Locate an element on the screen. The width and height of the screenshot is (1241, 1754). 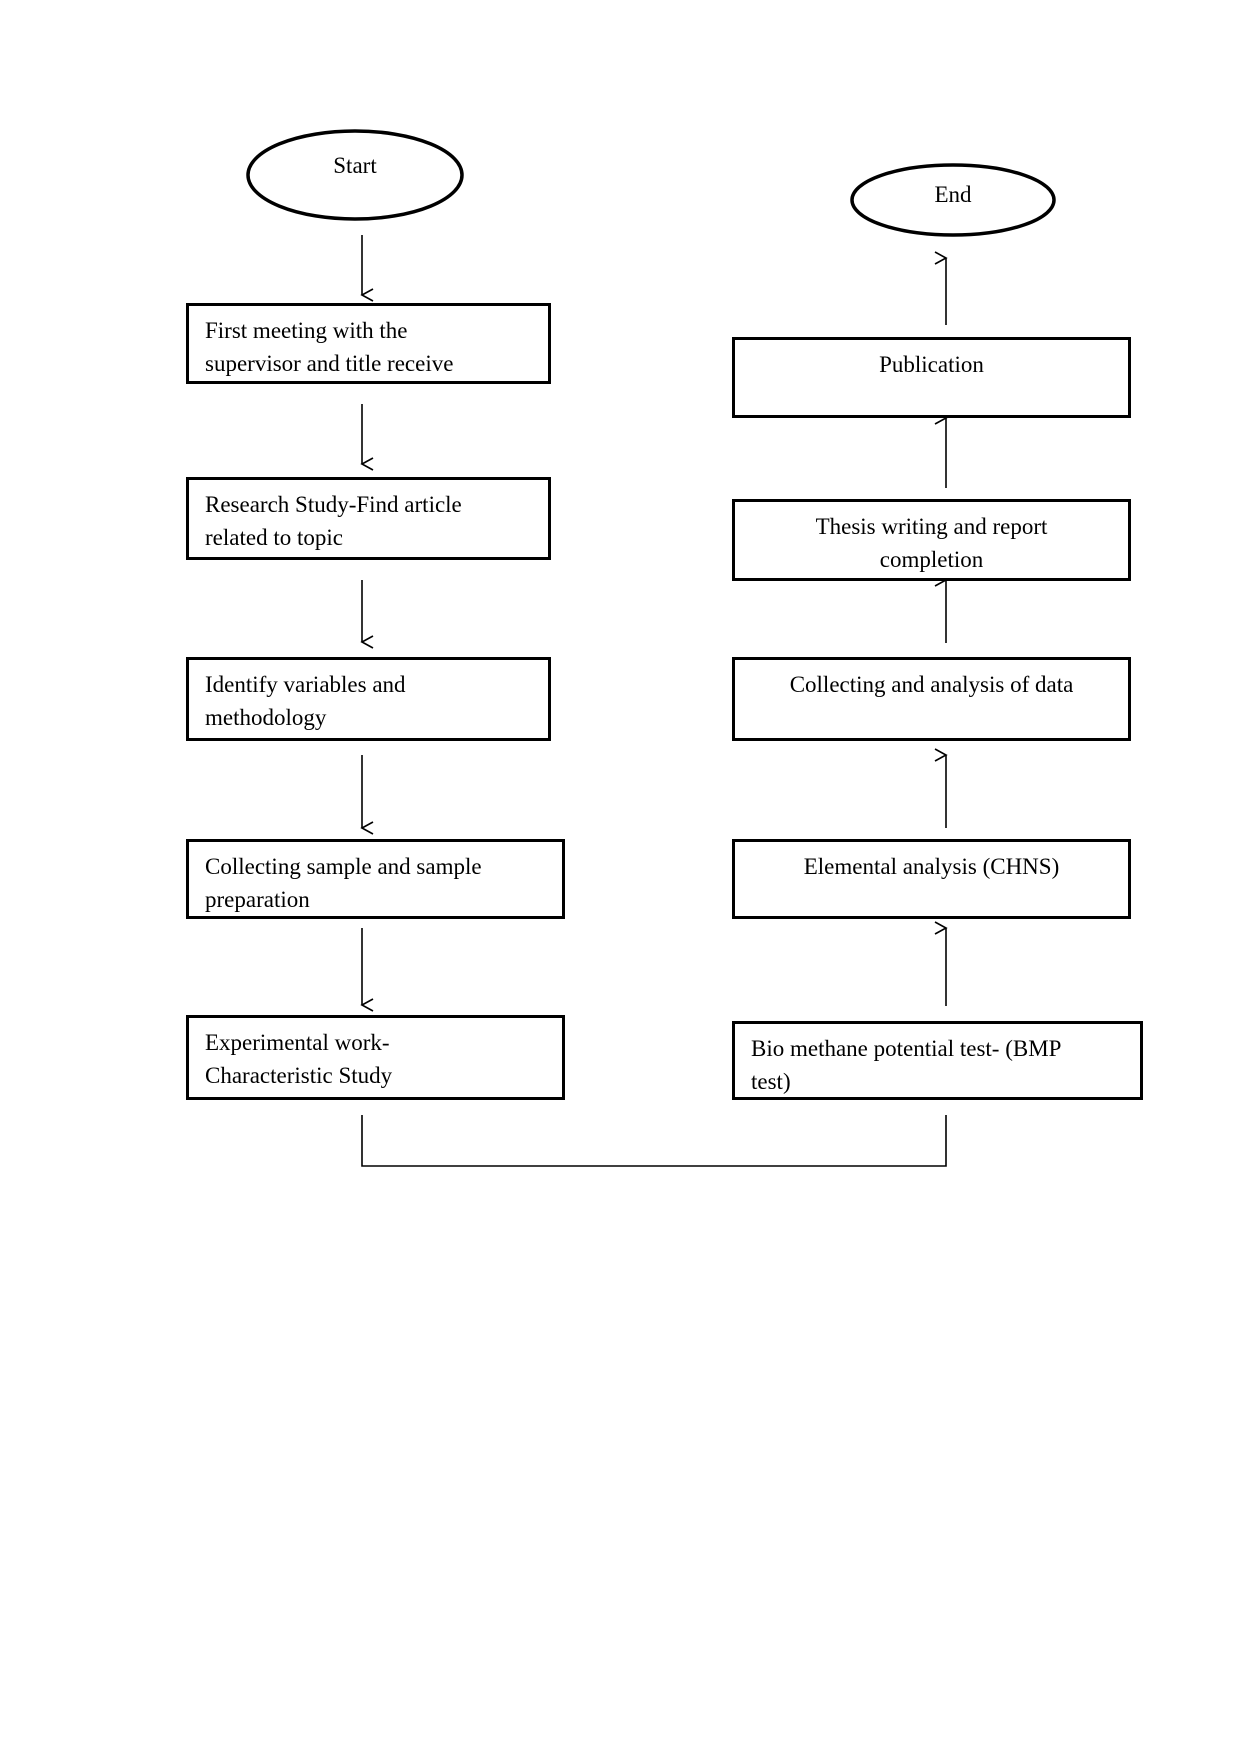
step-thesis-writing: Thesis writing and report completion is located at coordinates (931, 540).